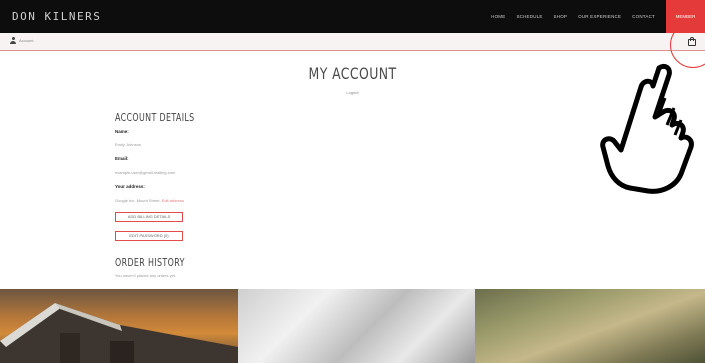 This screenshot has height=363, width=705. What do you see at coordinates (26, 40) in the screenshot?
I see `account-link-label: Account` at bounding box center [26, 40].